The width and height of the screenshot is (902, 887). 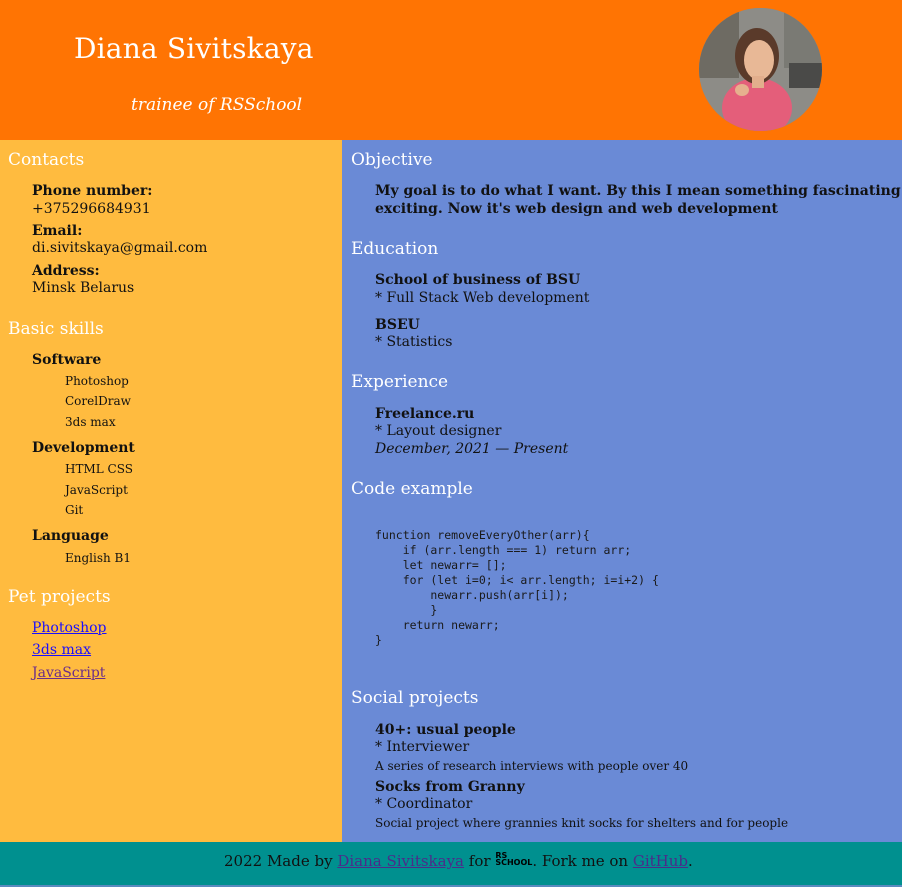 What do you see at coordinates (414, 342) in the screenshot?
I see `education-detail: * Statistics` at bounding box center [414, 342].